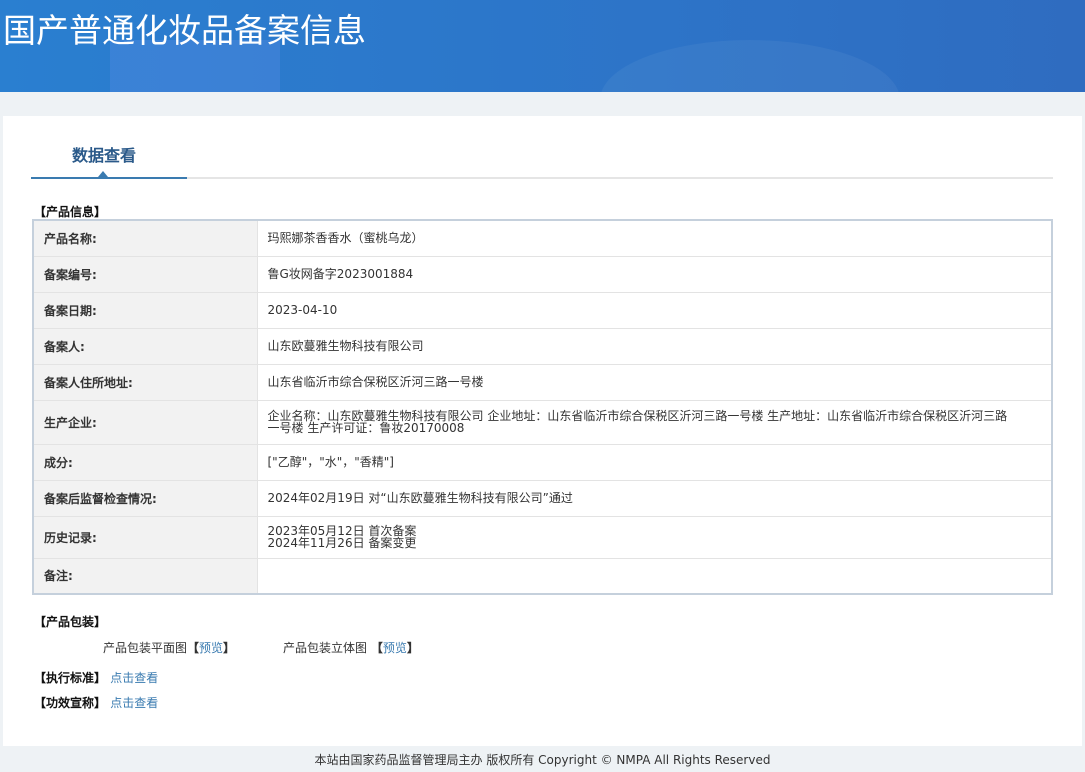  Describe the element at coordinates (654, 274) in the screenshot. I see `row-value: 鲁G妆网备字2023001884` at that location.